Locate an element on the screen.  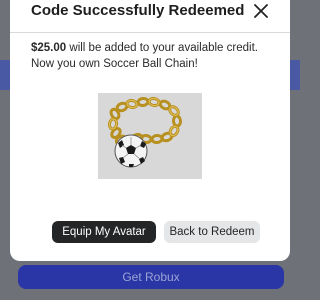
modal-header: Code Successfully Redeemed is located at coordinates (150, 15).